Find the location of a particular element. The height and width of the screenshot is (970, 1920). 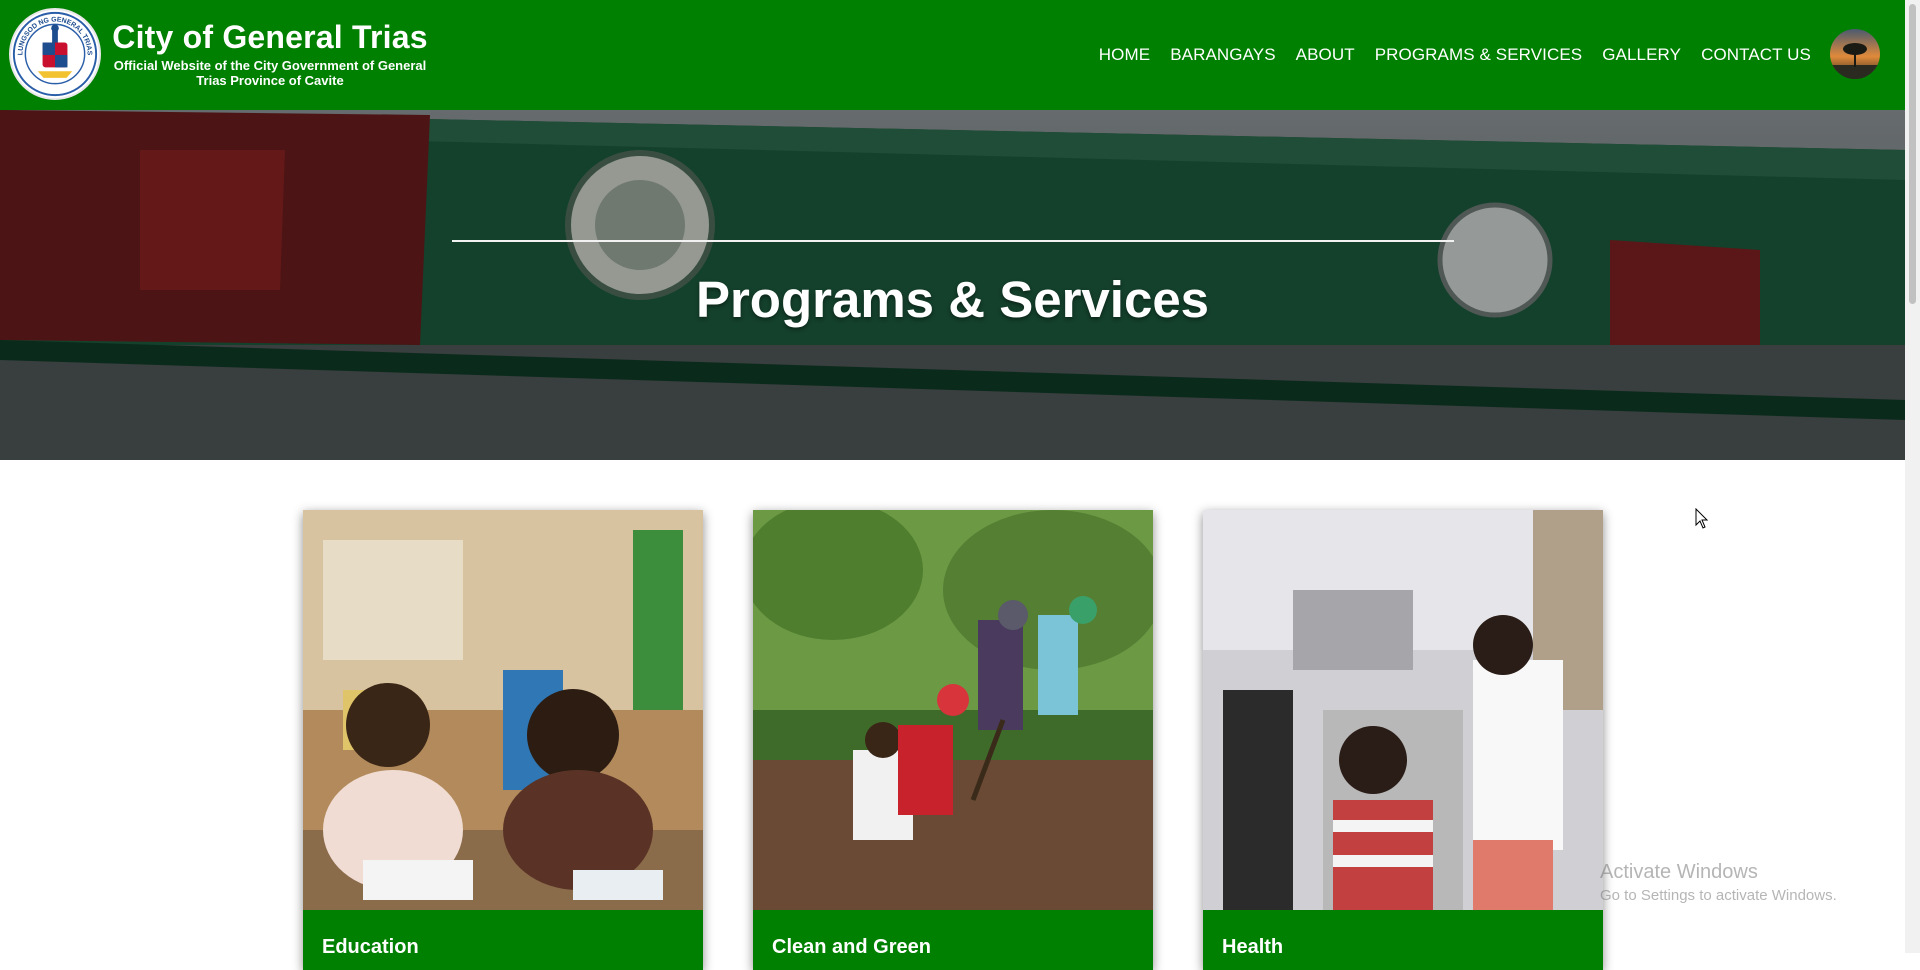

nav-item-contact-us: CONTACT US is located at coordinates (1756, 55).